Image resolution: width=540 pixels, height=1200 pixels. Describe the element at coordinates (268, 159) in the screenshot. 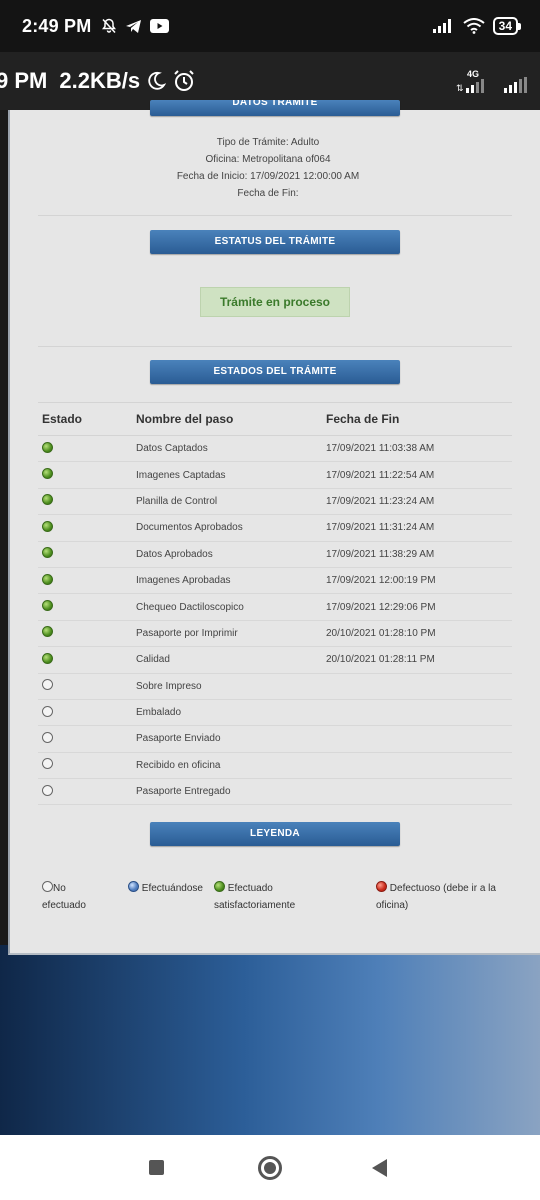

I see `oficina: Oficina: Metropolitana of064` at that location.